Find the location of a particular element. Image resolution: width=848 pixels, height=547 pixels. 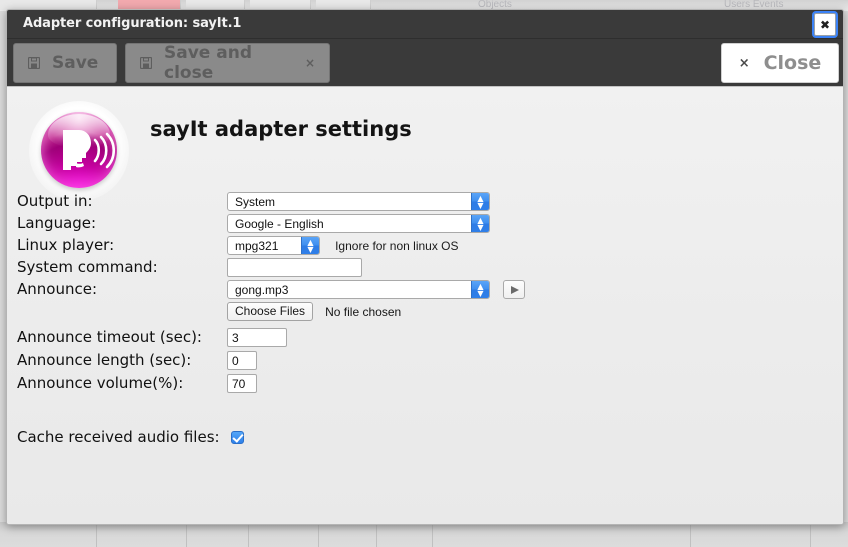

cache-audio-checkbox is located at coordinates (237, 437).